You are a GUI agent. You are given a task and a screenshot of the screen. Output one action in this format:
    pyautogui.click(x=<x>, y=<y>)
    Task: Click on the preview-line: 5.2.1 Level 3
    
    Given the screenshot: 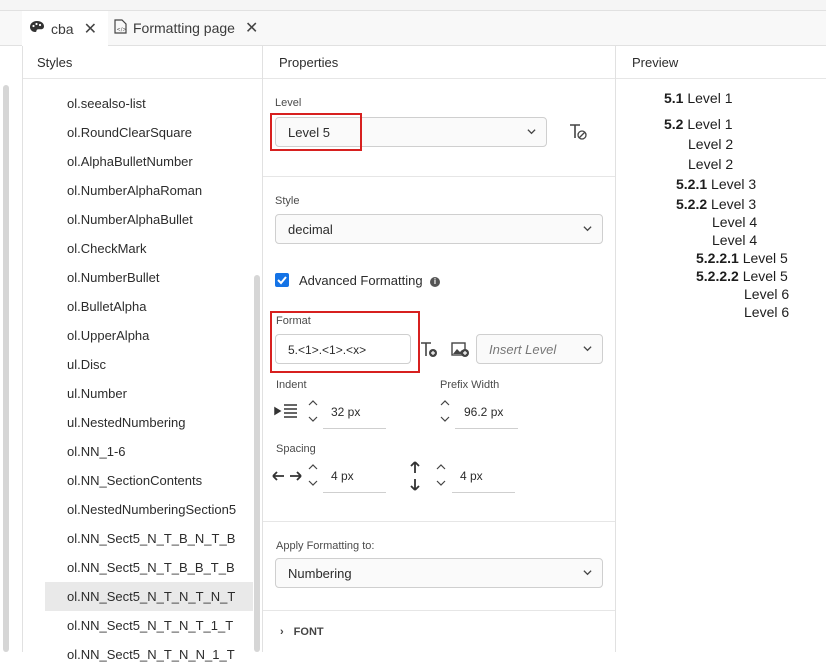 What is the action you would take?
    pyautogui.click(x=716, y=184)
    